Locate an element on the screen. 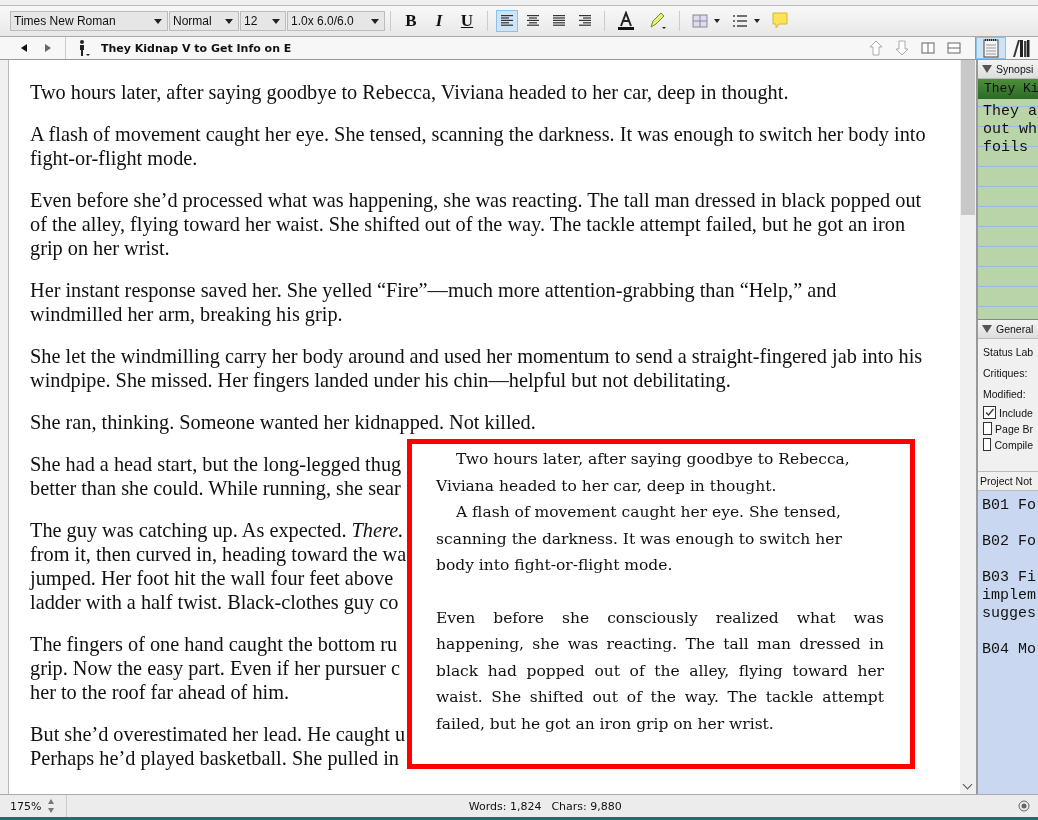 The width and height of the screenshot is (1038, 820). section-header: Synopsi is located at coordinates (1008, 69).